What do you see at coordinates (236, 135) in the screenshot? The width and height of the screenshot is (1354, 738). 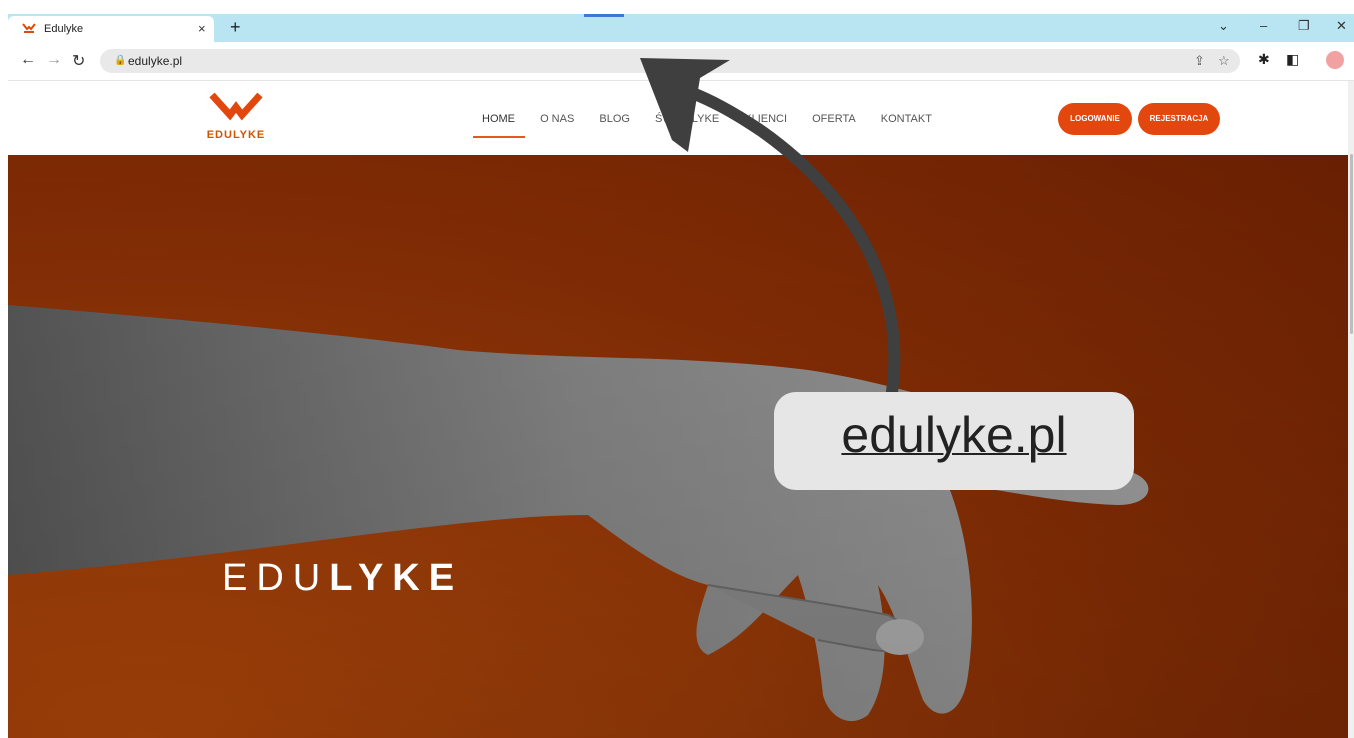 I see `logo-text: EDULYKE` at bounding box center [236, 135].